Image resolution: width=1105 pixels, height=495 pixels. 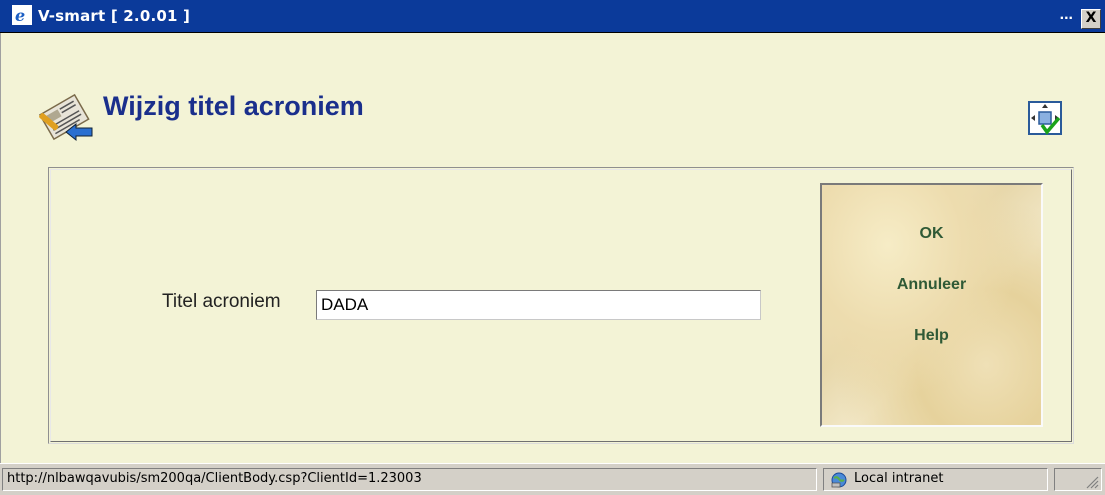 I want to click on newspaper-edit-icon, so click(x=65, y=117).